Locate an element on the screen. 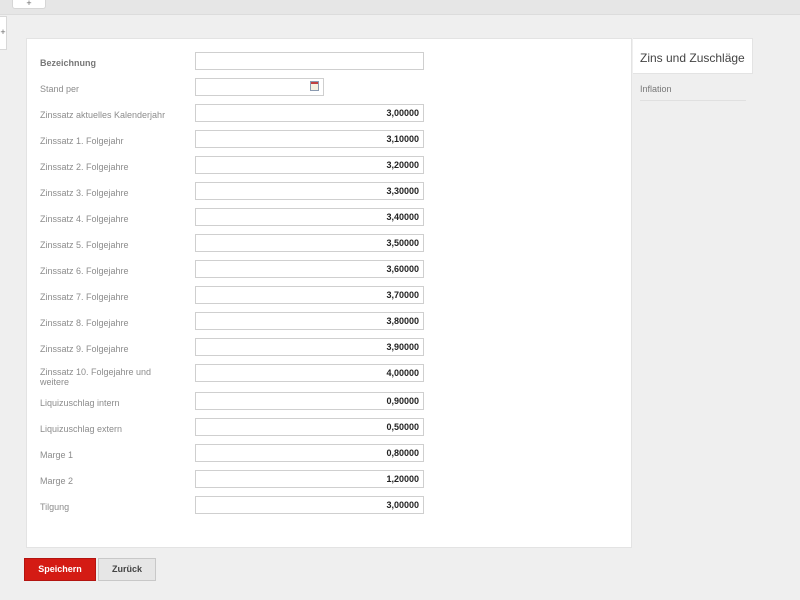  field-label: Zinssatz 4. Folgejahre is located at coordinates (84, 219).